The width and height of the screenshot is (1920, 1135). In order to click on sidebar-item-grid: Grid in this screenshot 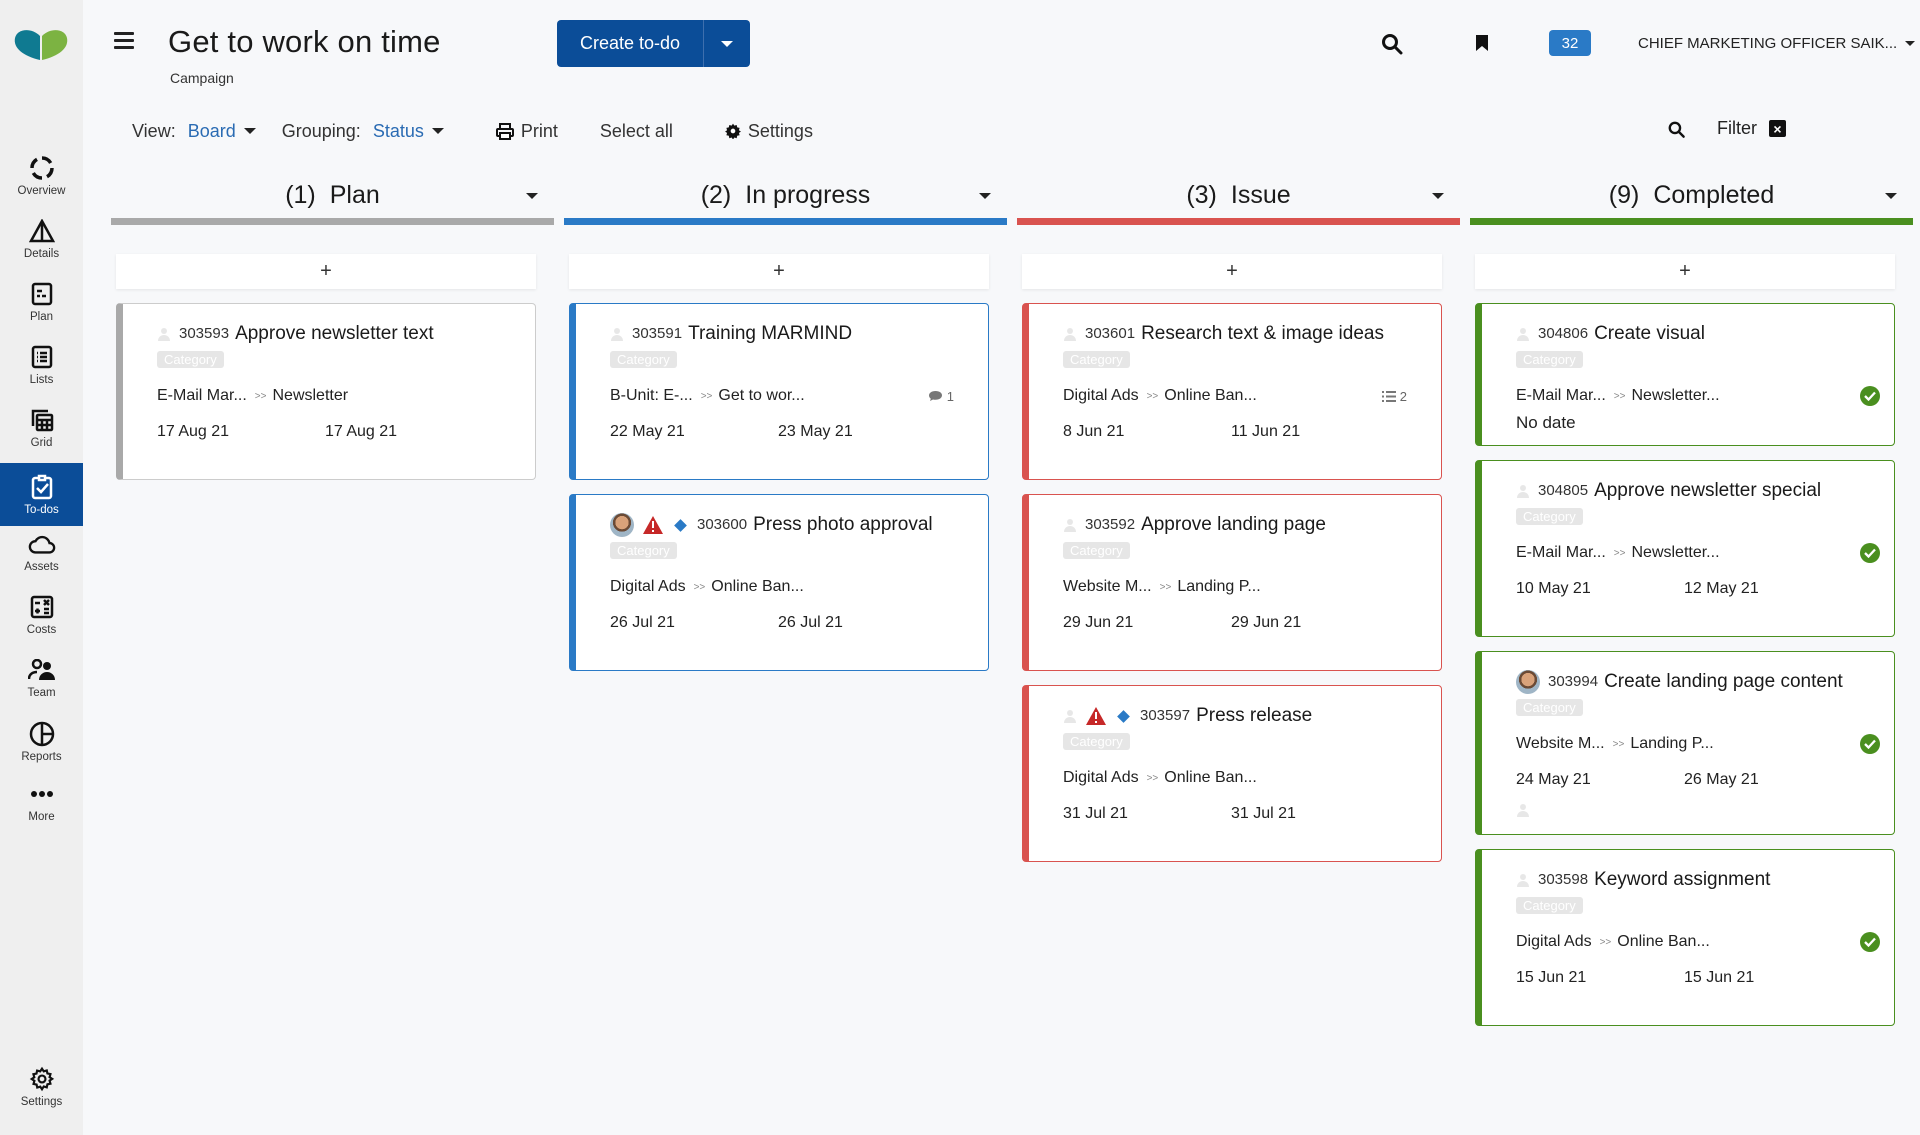, I will do `click(41, 427)`.